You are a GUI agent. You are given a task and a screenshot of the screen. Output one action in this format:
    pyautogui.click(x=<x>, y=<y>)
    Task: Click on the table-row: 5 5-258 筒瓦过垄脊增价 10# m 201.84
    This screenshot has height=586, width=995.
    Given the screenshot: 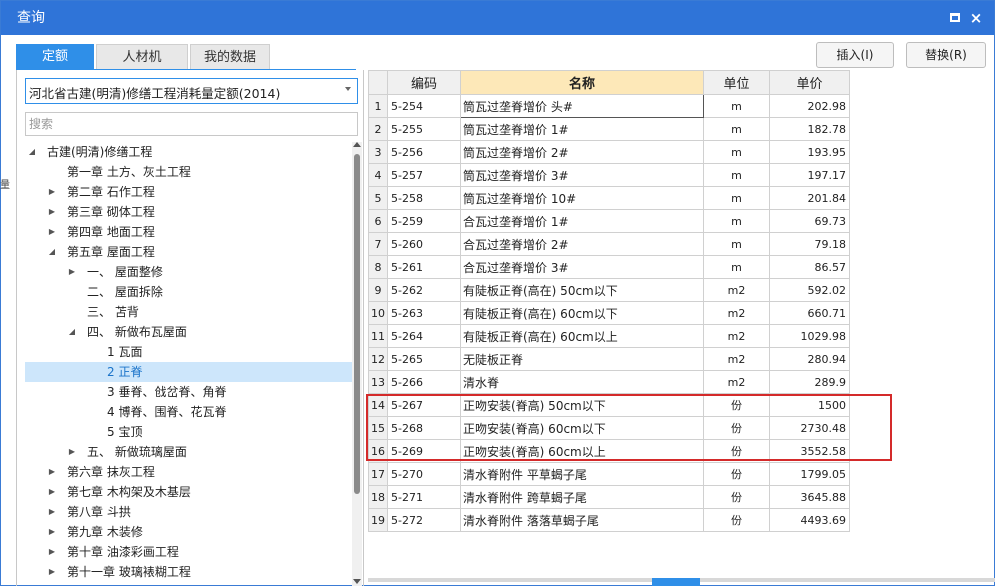 What is the action you would take?
    pyautogui.click(x=609, y=198)
    